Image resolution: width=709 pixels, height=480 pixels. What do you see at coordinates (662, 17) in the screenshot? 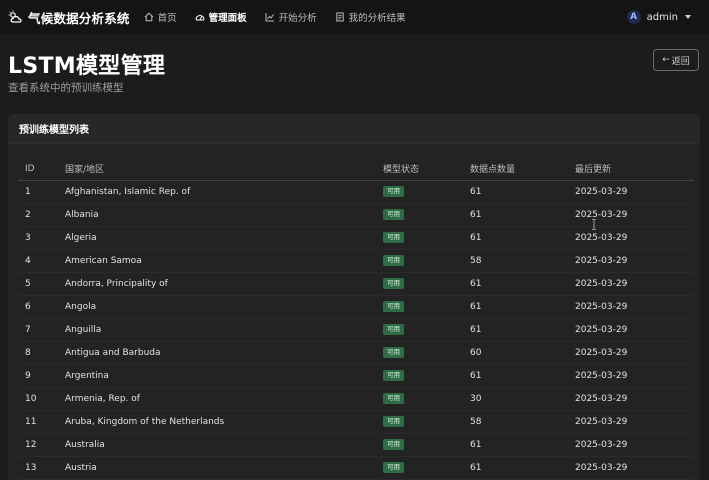
I see `user-name: admin` at bounding box center [662, 17].